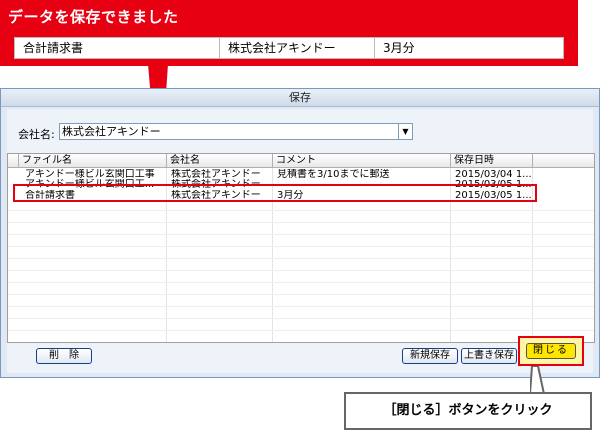 The height and width of the screenshot is (438, 600). I want to click on close-button-highlight: 閉じる, so click(551, 351).